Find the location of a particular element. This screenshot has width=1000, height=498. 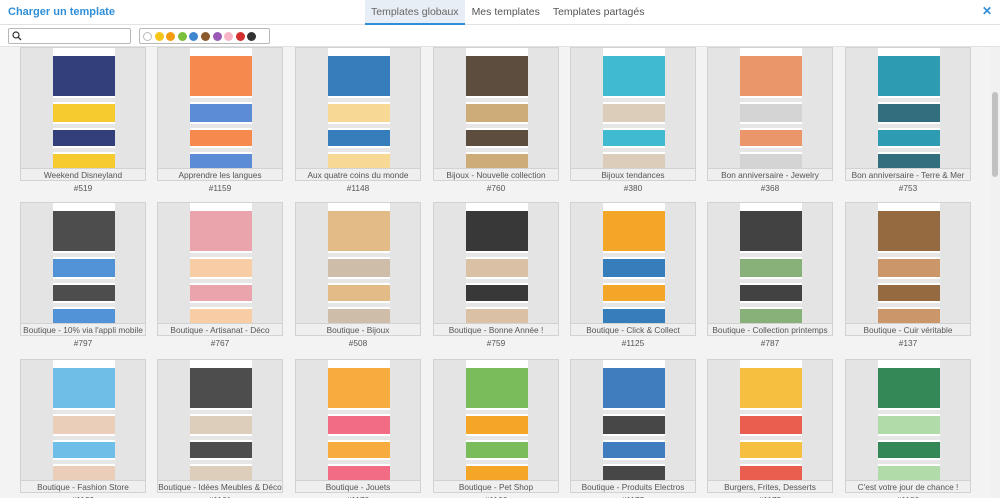

template-card: Aux quatre coins du monde #1148 is located at coordinates (358, 120).